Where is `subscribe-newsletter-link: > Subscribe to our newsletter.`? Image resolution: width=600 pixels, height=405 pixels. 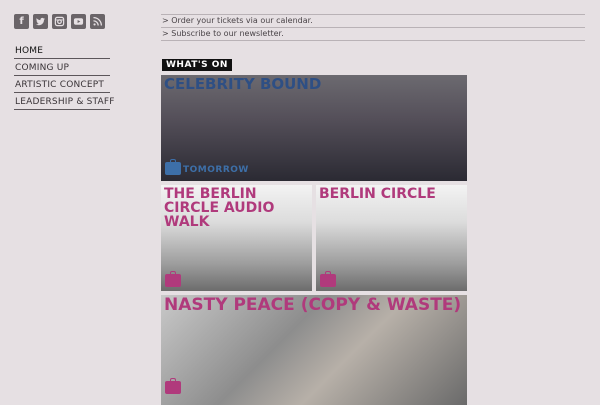 subscribe-newsletter-link: > Subscribe to our newsletter. is located at coordinates (373, 34).